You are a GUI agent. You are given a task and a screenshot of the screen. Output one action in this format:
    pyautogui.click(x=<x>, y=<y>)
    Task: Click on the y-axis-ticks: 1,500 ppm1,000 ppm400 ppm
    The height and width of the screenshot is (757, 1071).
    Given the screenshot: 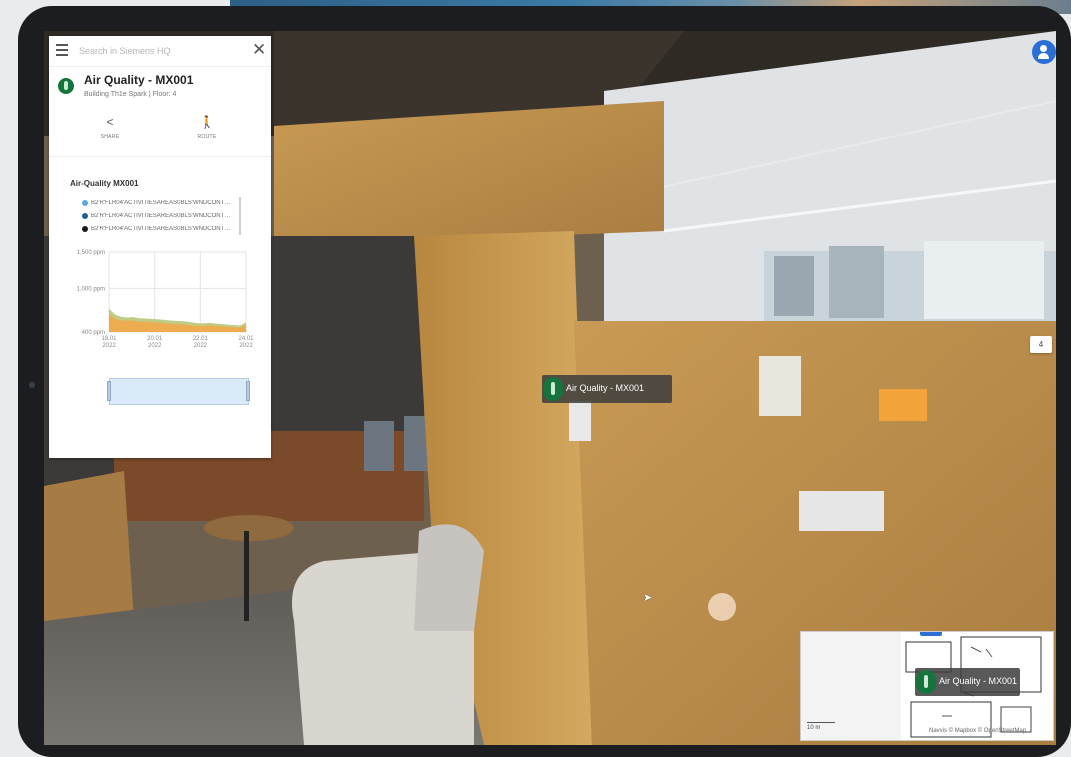 What is the action you would take?
    pyautogui.click(x=91, y=293)
    